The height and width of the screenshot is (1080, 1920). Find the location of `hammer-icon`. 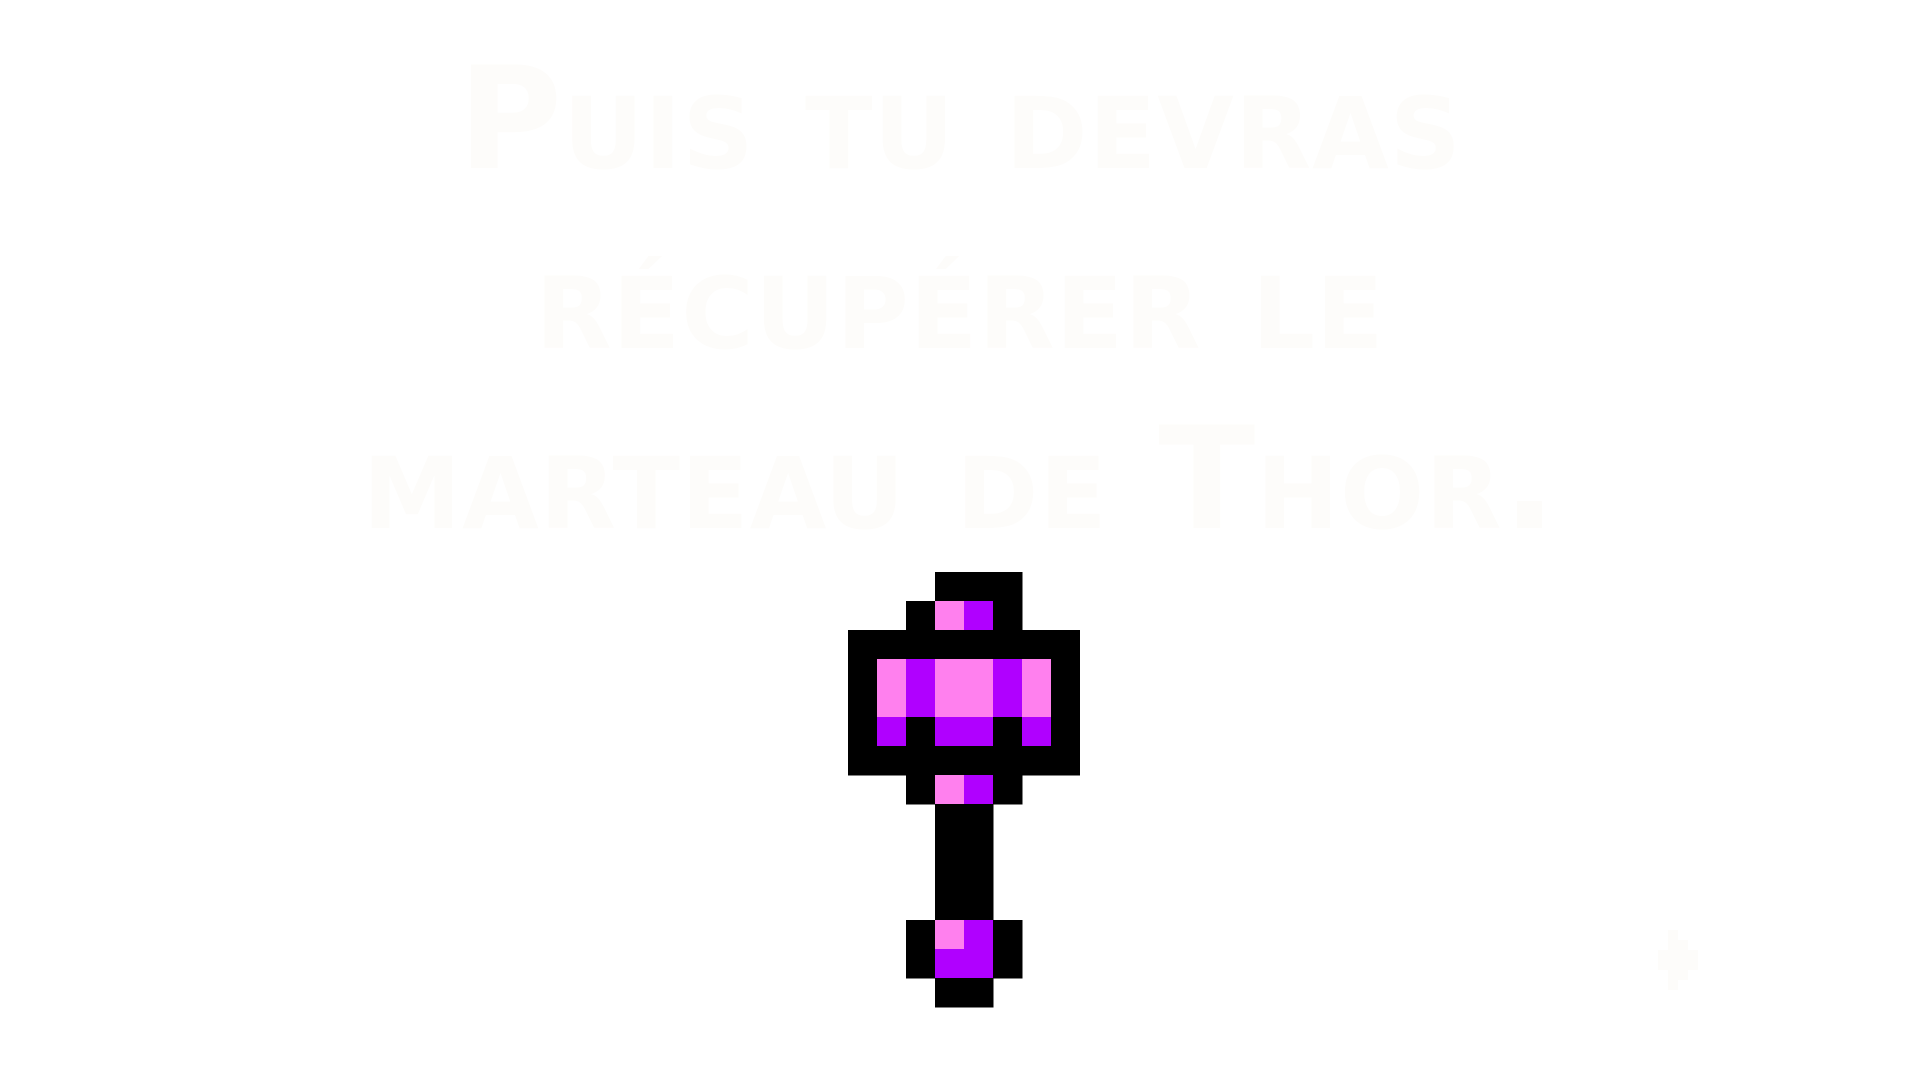

hammer-icon is located at coordinates (964, 804).